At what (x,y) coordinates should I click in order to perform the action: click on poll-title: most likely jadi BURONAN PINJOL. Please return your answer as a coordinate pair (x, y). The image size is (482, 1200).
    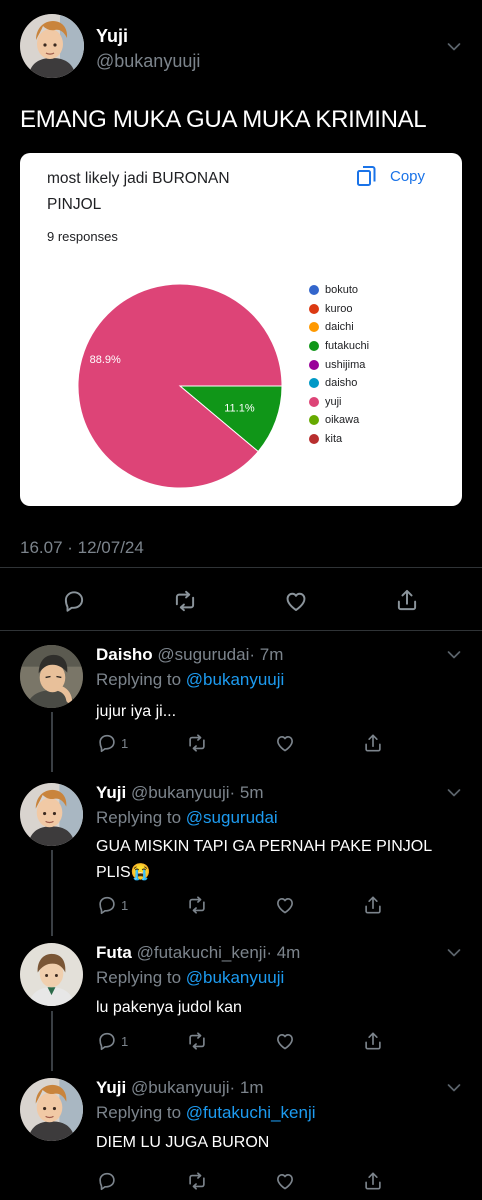
    Looking at the image, I should click on (138, 191).